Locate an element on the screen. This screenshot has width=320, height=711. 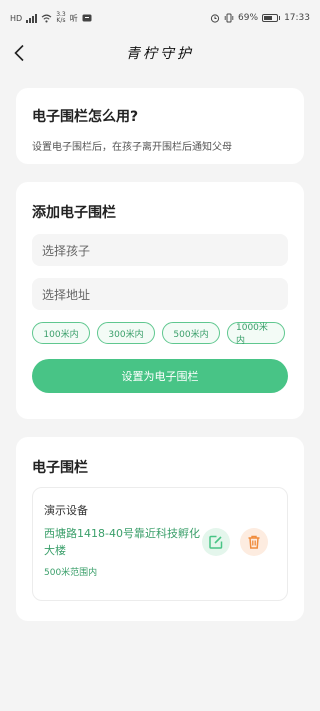
status-bar: HD 3.3 K/s 听 69% 17:33 is located at coordinates (160, 18).